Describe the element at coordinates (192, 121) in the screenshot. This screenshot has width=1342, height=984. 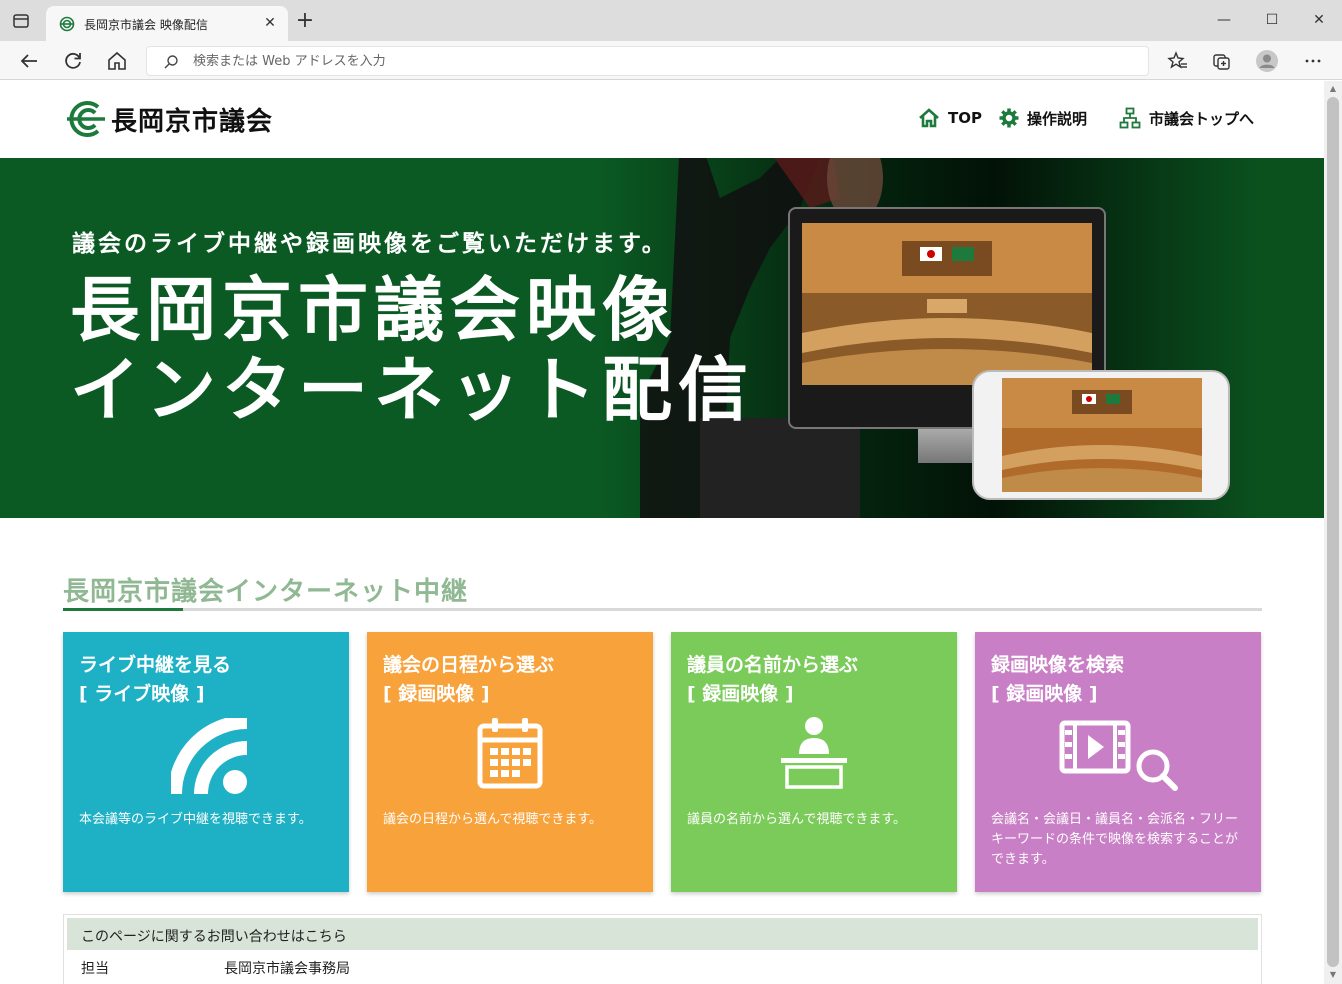
I see `site-logo-text: 長岡京市議会` at that location.